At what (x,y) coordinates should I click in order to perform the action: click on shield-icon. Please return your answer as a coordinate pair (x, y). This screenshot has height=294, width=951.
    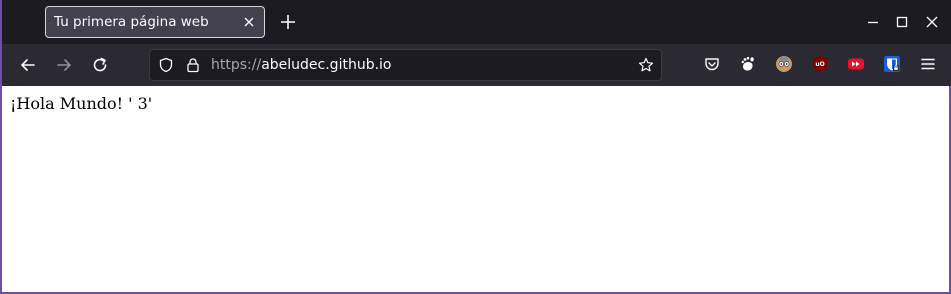
    Looking at the image, I should click on (166, 65).